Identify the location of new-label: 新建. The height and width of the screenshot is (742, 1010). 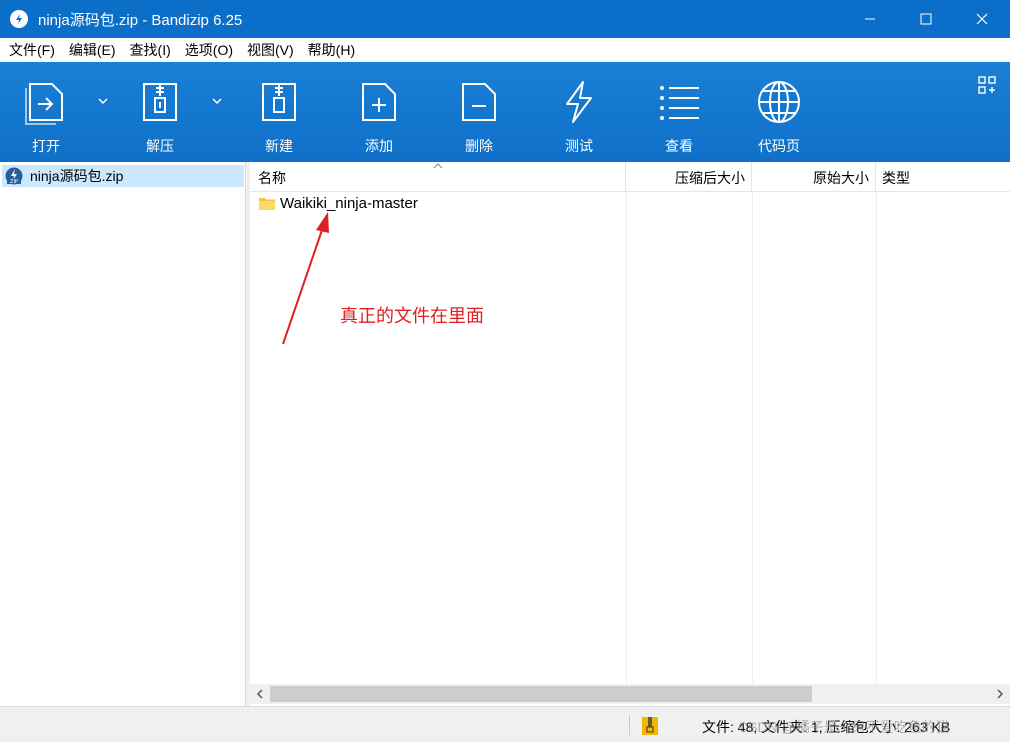
(279, 146).